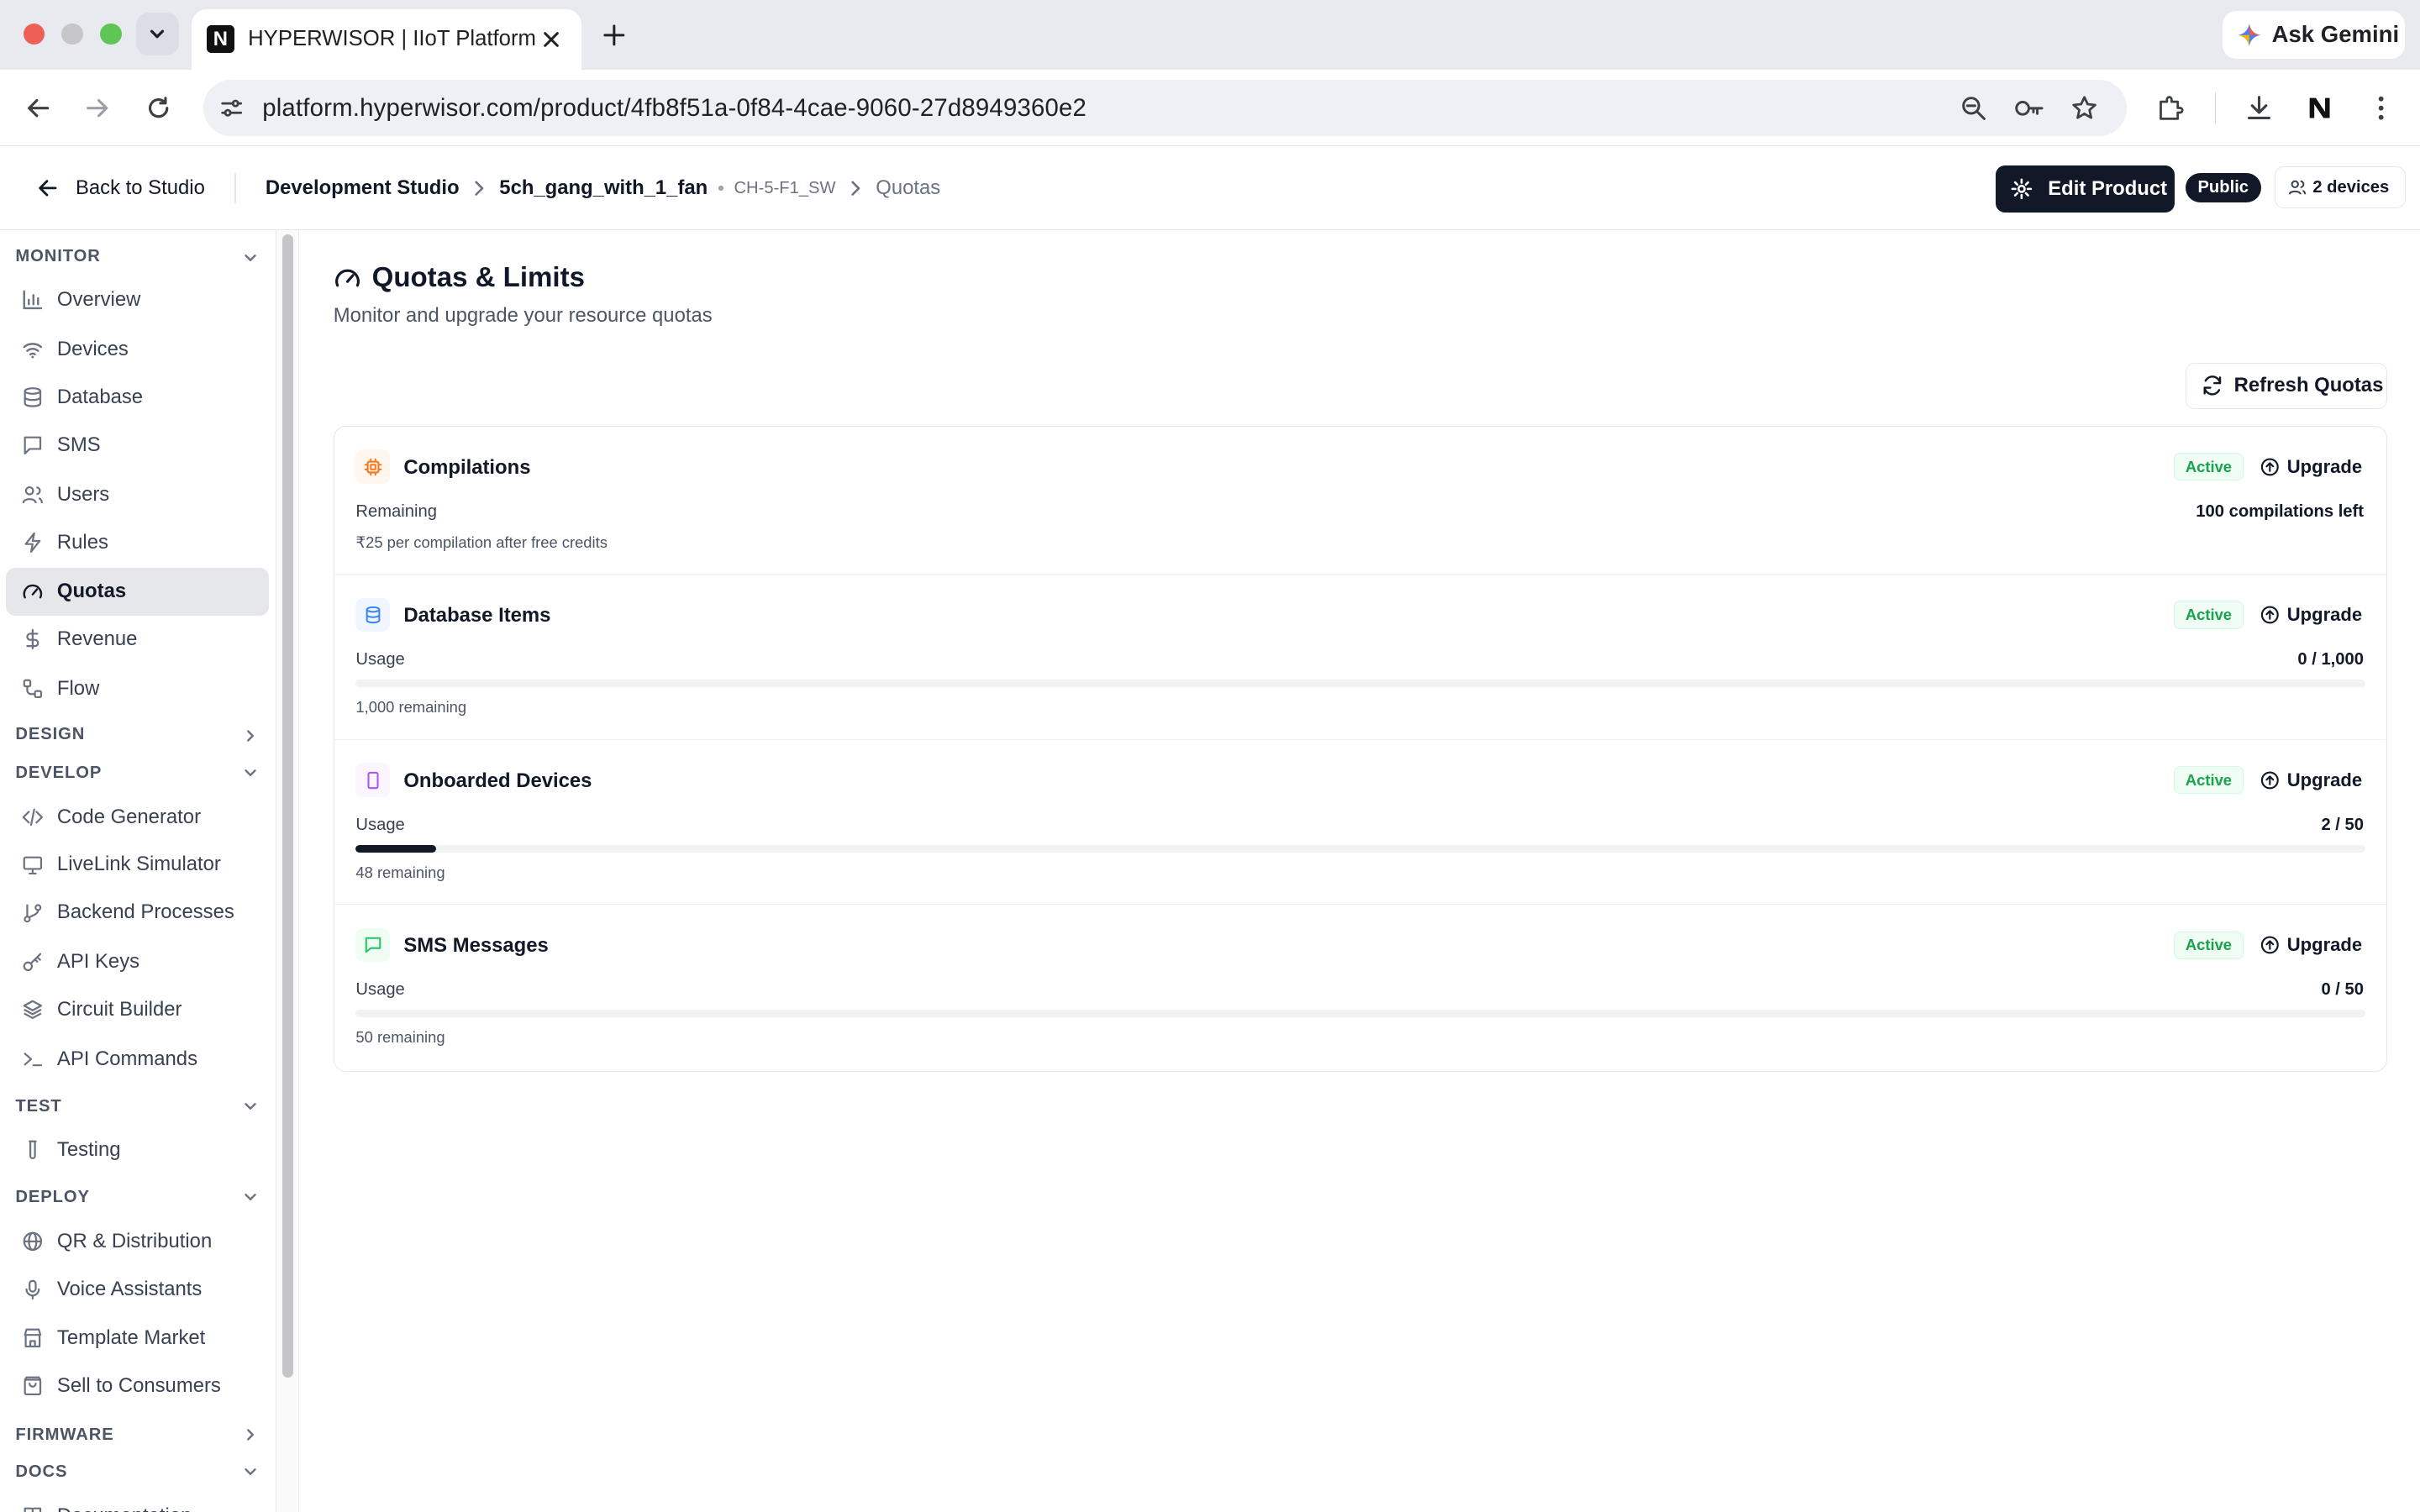 Image resolution: width=2420 pixels, height=1512 pixels. Describe the element at coordinates (137, 1338) in the screenshot. I see `sidebar-item-template-market: Template Market` at that location.